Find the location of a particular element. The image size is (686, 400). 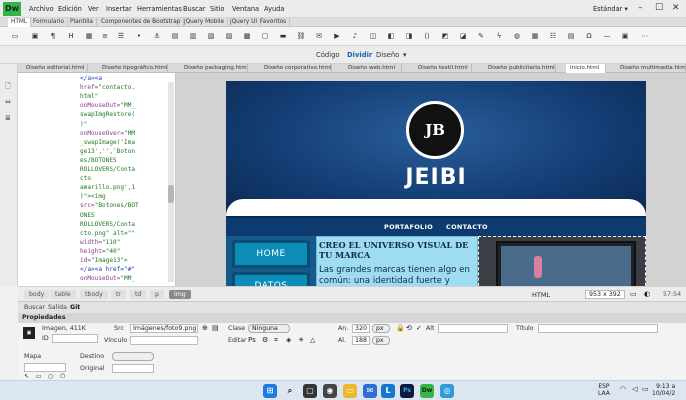

reset-size-icon: ⟲ is located at coordinates (409, 328).